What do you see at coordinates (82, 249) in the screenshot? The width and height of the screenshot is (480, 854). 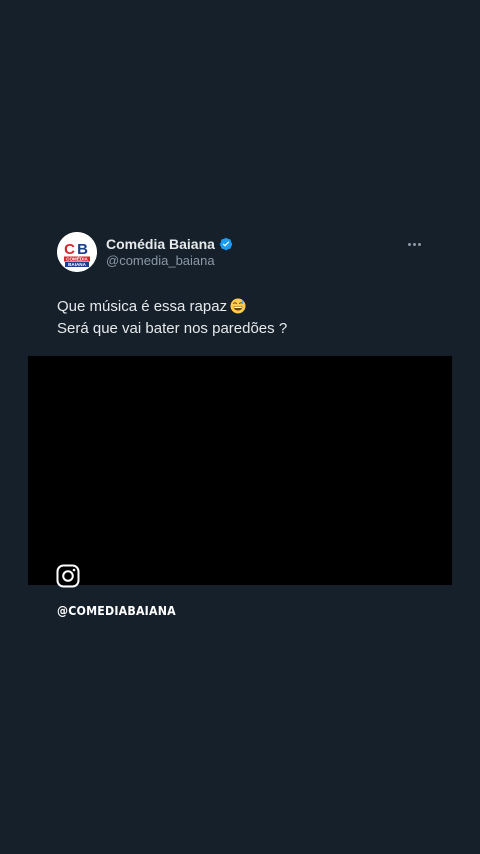 I see `logo-letter-b: B` at bounding box center [82, 249].